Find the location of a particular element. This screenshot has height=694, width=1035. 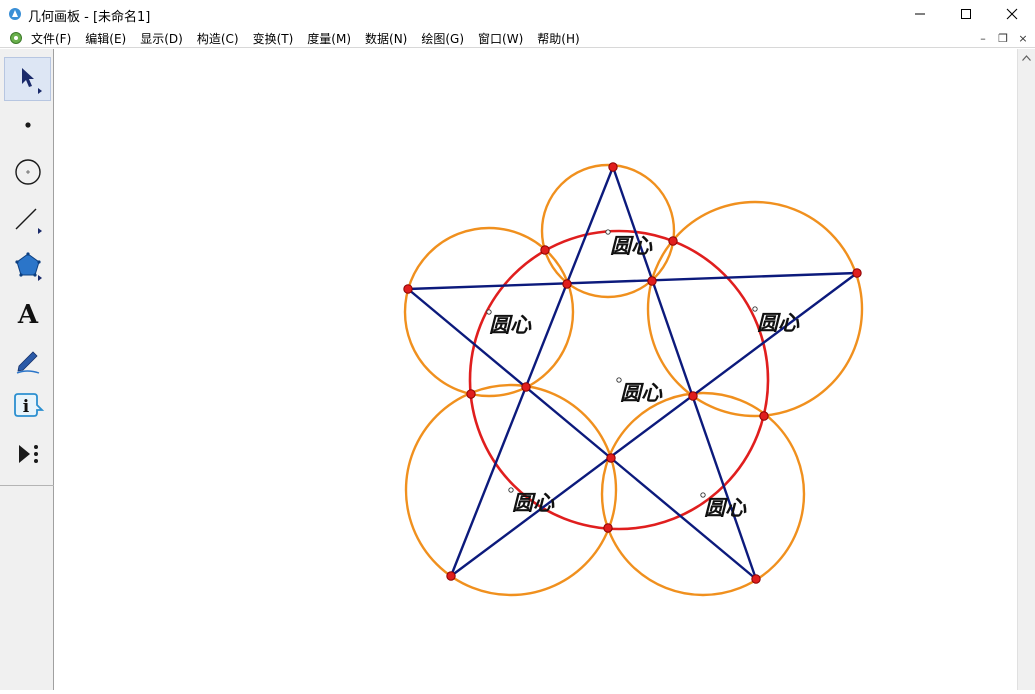

marker-tool-icon is located at coordinates (27, 362).